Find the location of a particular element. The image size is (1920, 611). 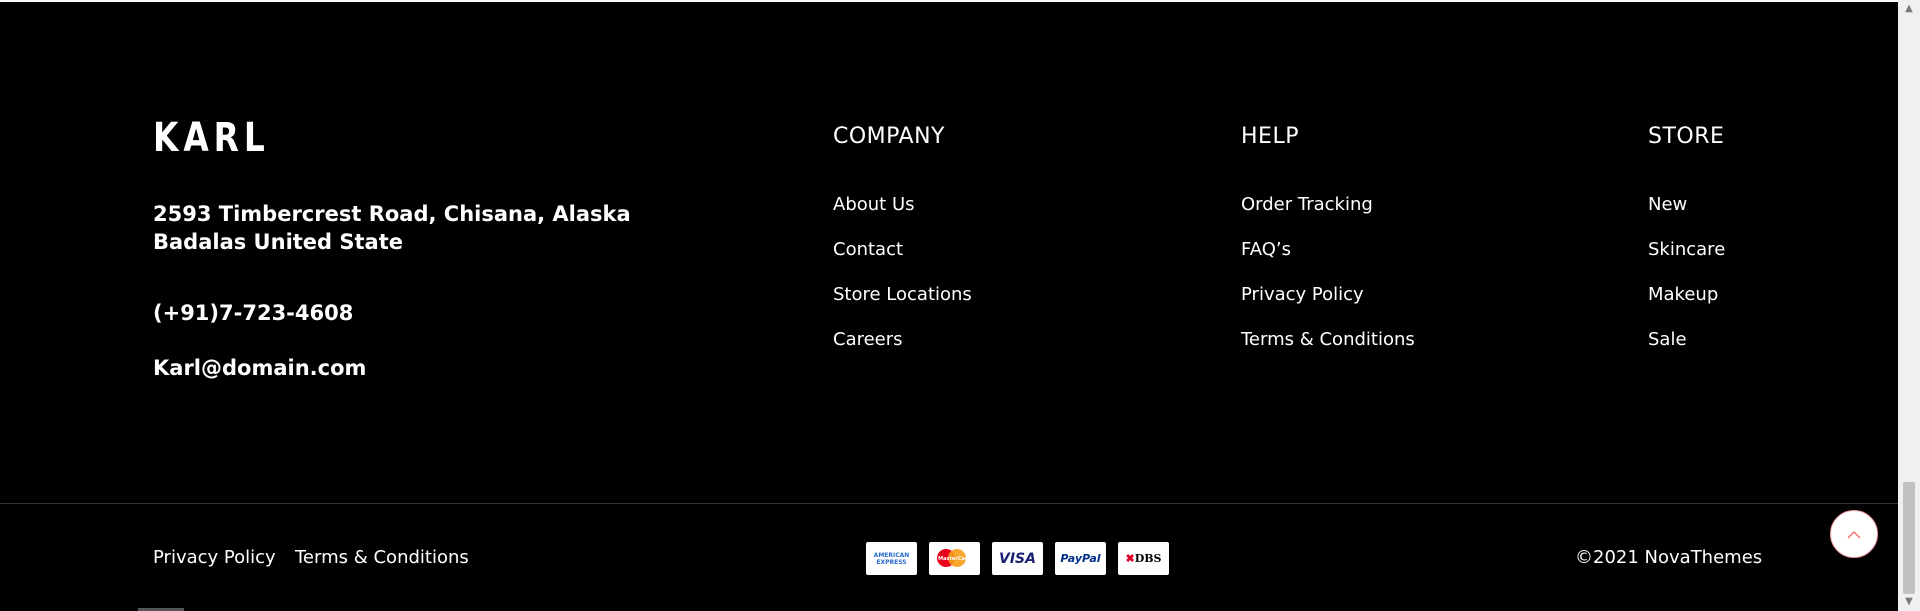

scrollbar: ▲ ▼ is located at coordinates (1909, 305).